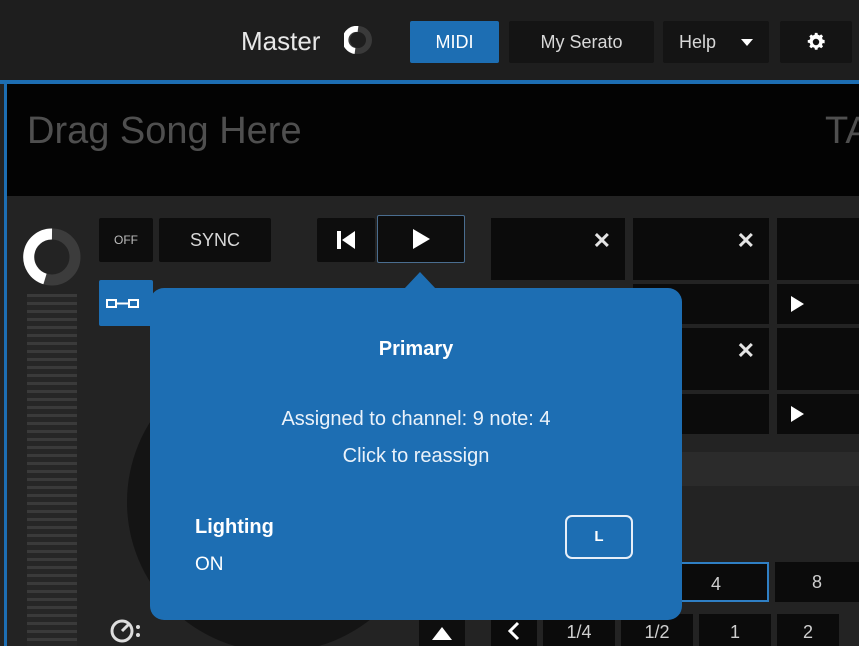  I want to click on lighting-key-button: L, so click(599, 537).